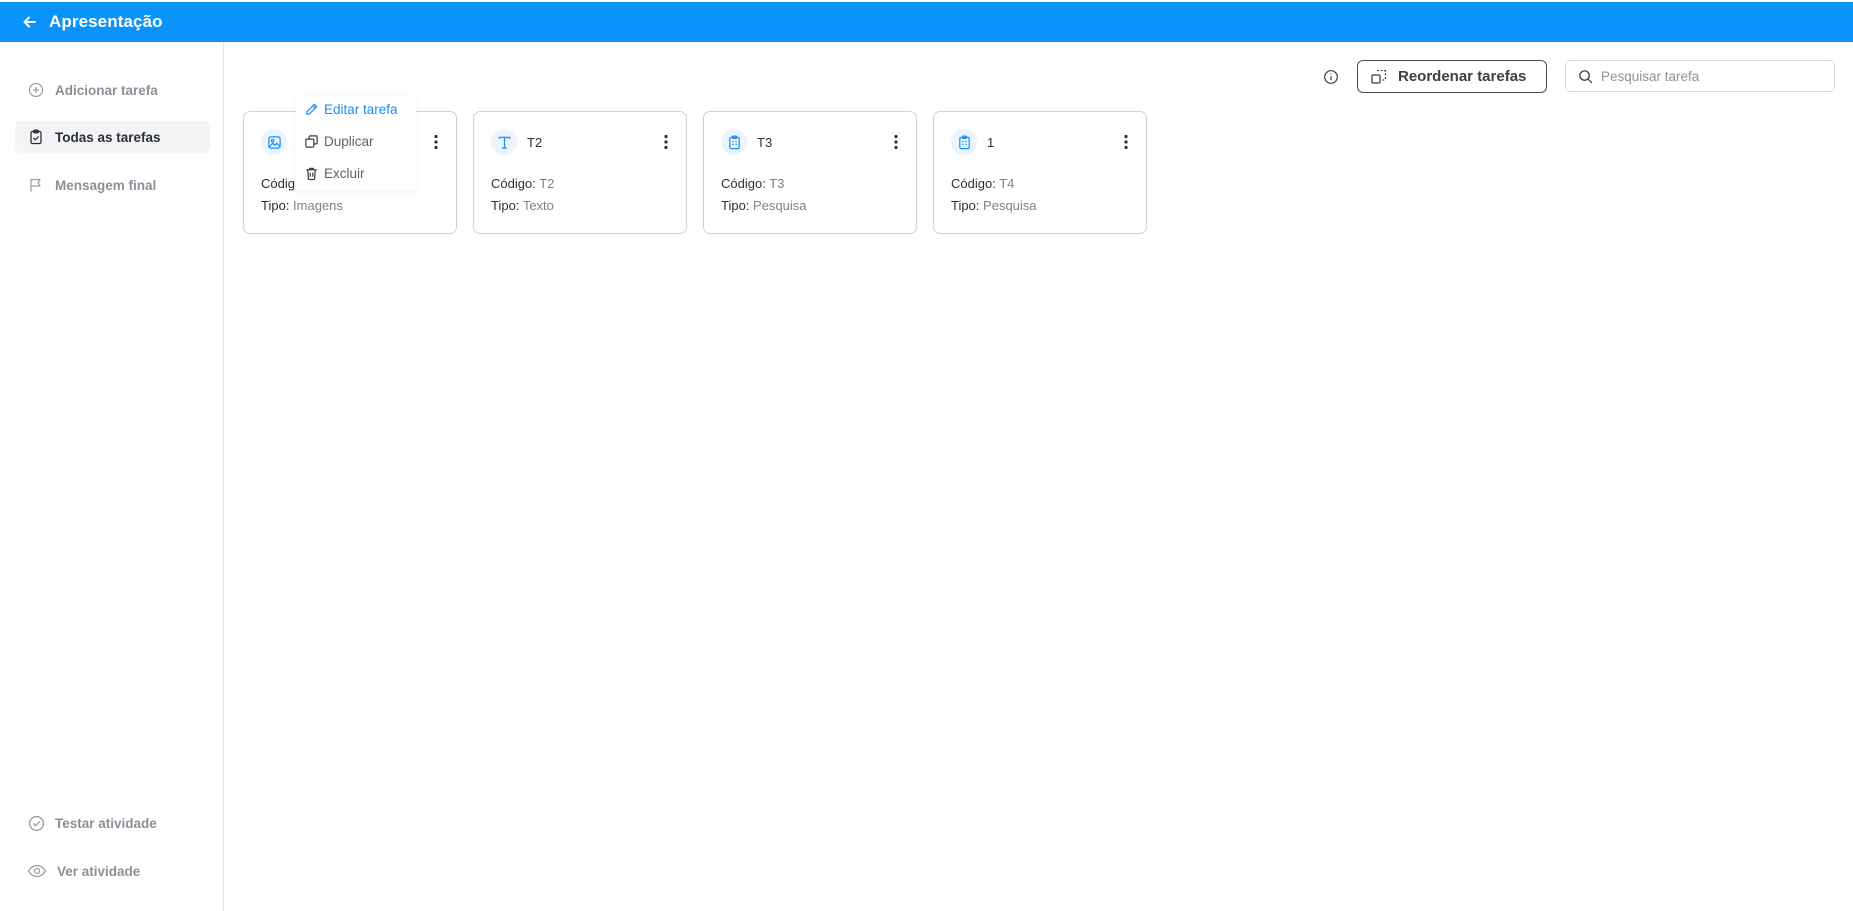 Image resolution: width=1853 pixels, height=911 pixels. Describe the element at coordinates (535, 142) in the screenshot. I see `task-name: T2` at that location.